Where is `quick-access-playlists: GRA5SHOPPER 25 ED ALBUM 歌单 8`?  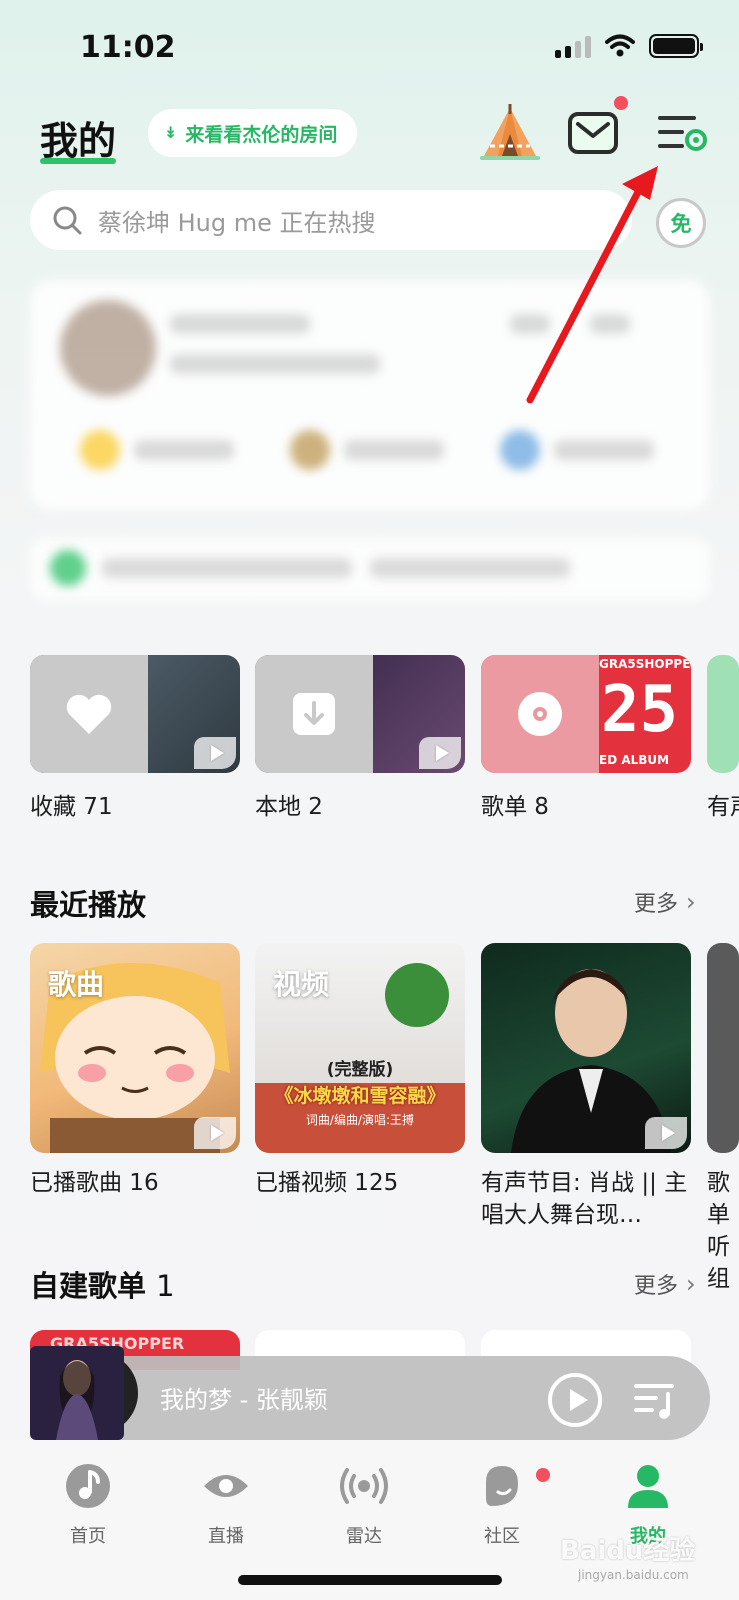
quick-access-playlists: GRA5SHOPPER 25 ED ALBUM 歌单 8 is located at coordinates (586, 738).